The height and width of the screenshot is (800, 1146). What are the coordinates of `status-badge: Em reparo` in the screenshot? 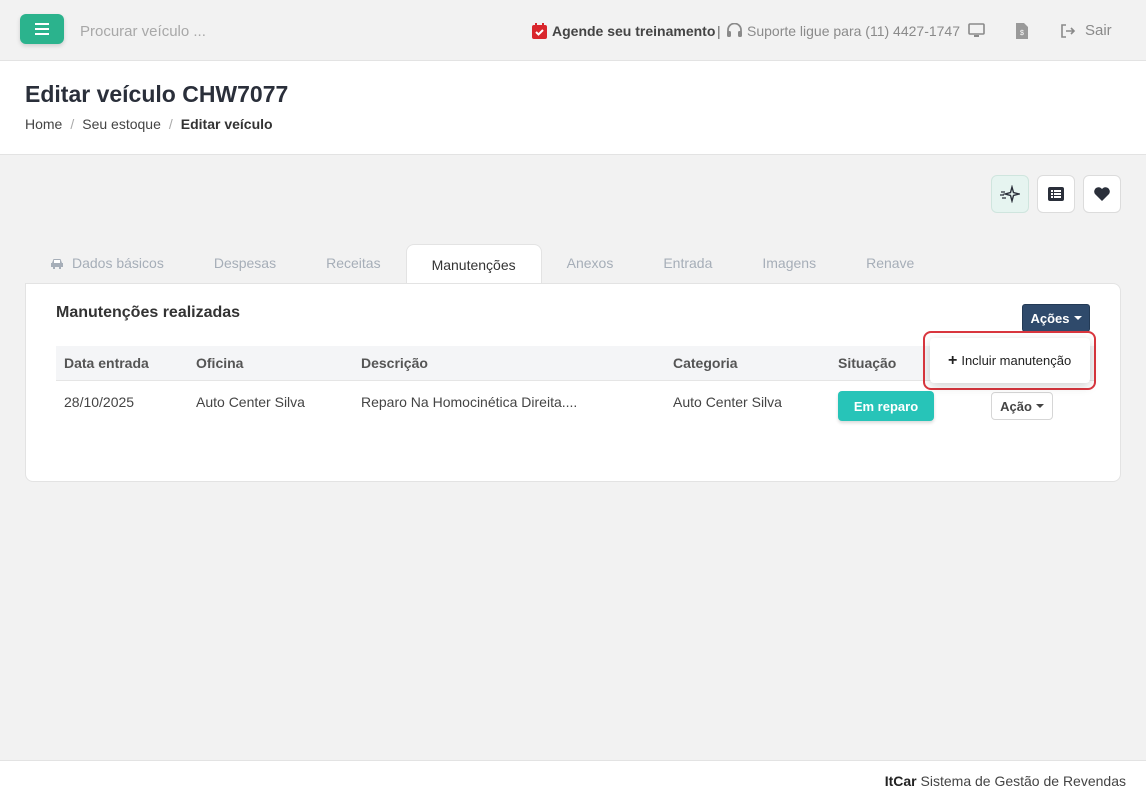 It's located at (886, 406).